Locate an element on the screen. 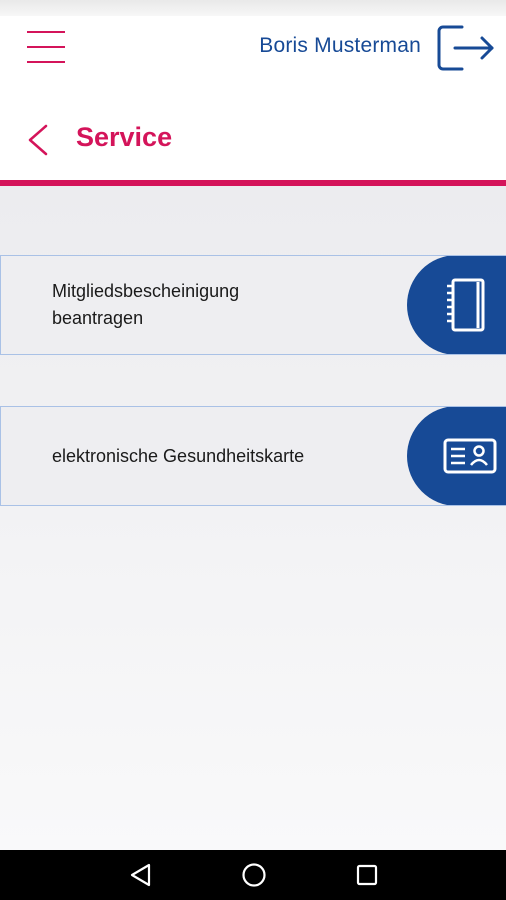  logout-button is located at coordinates (466, 48).